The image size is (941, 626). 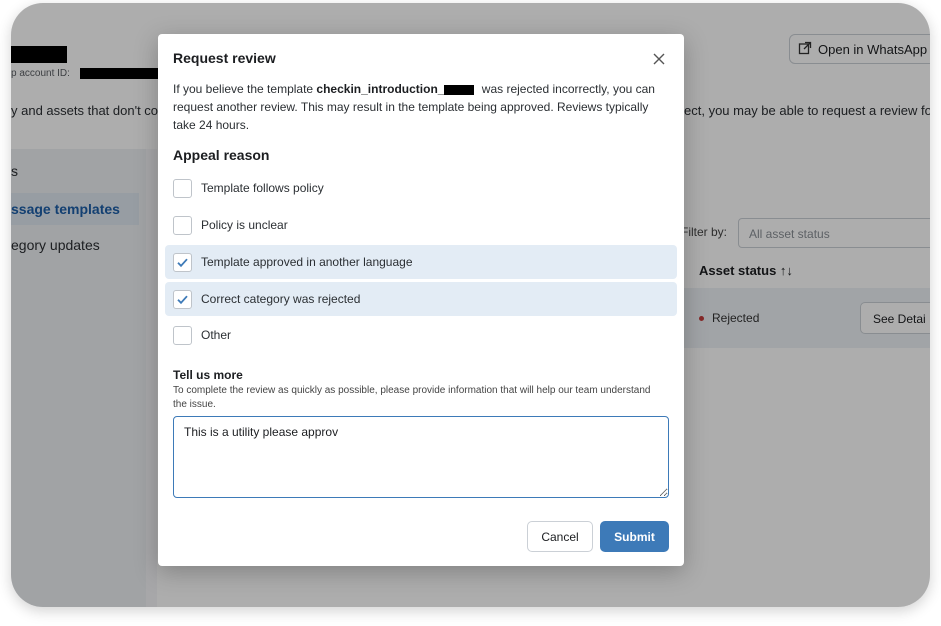 What do you see at coordinates (380, 89) in the screenshot?
I see `template-name: checkin_introduction_` at bounding box center [380, 89].